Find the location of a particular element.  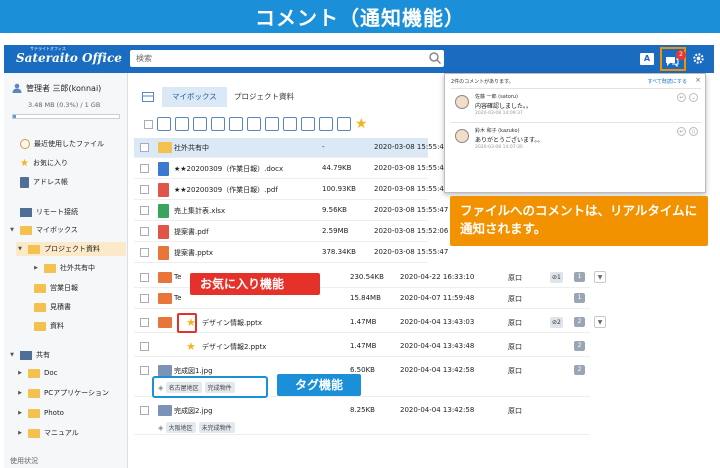

close-icon: × is located at coordinates (698, 80).